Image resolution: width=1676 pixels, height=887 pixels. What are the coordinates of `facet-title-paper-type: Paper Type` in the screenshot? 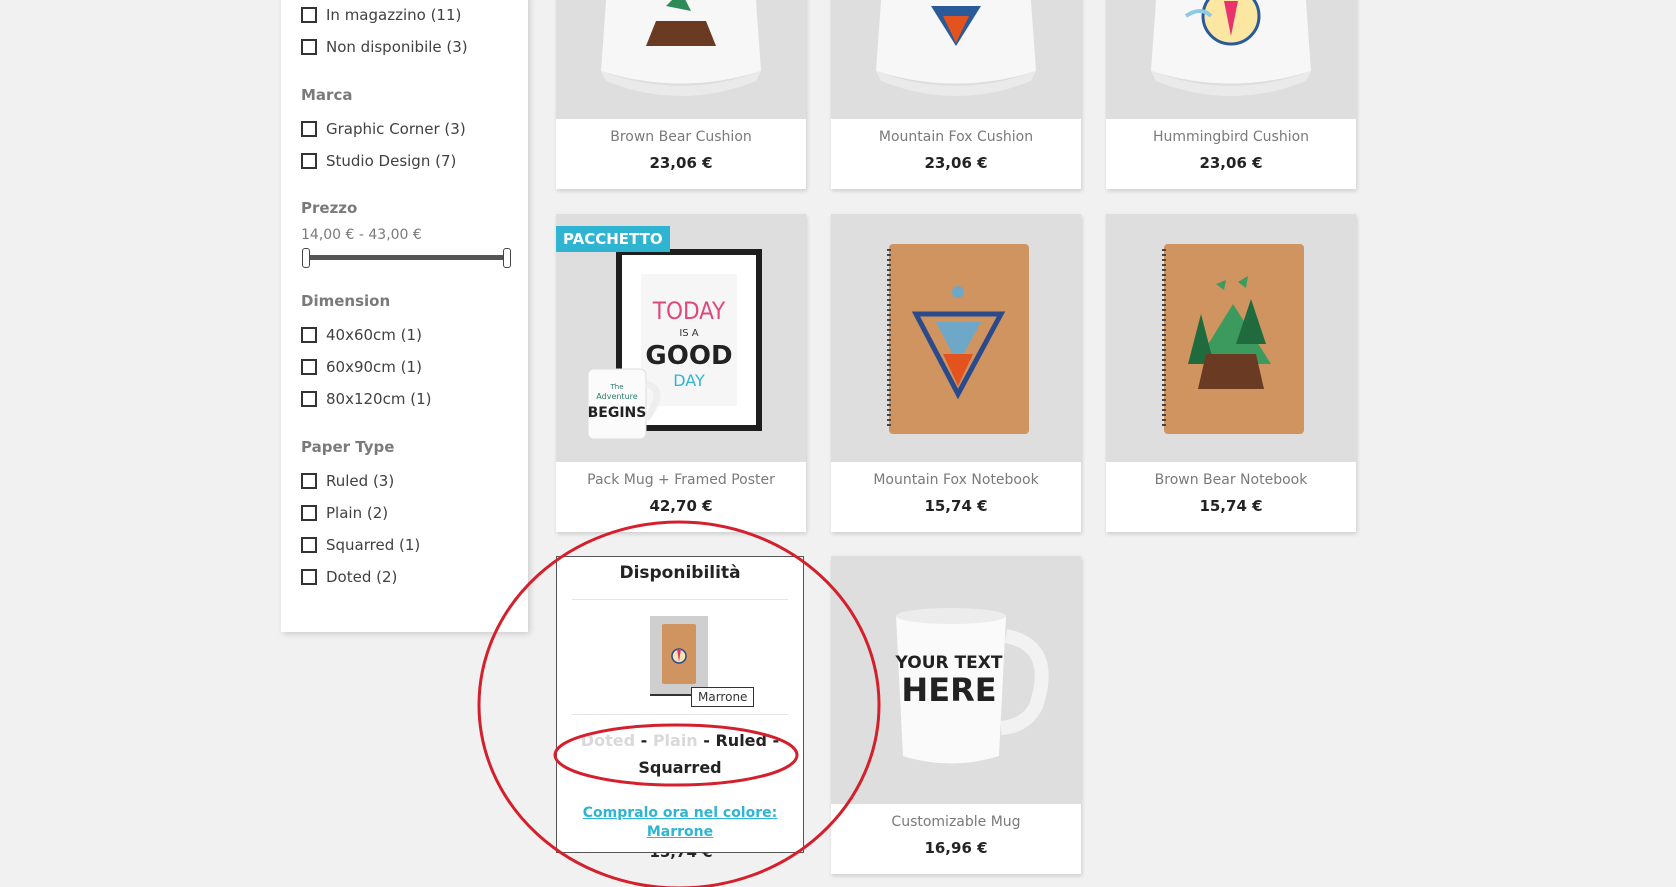 It's located at (348, 447).